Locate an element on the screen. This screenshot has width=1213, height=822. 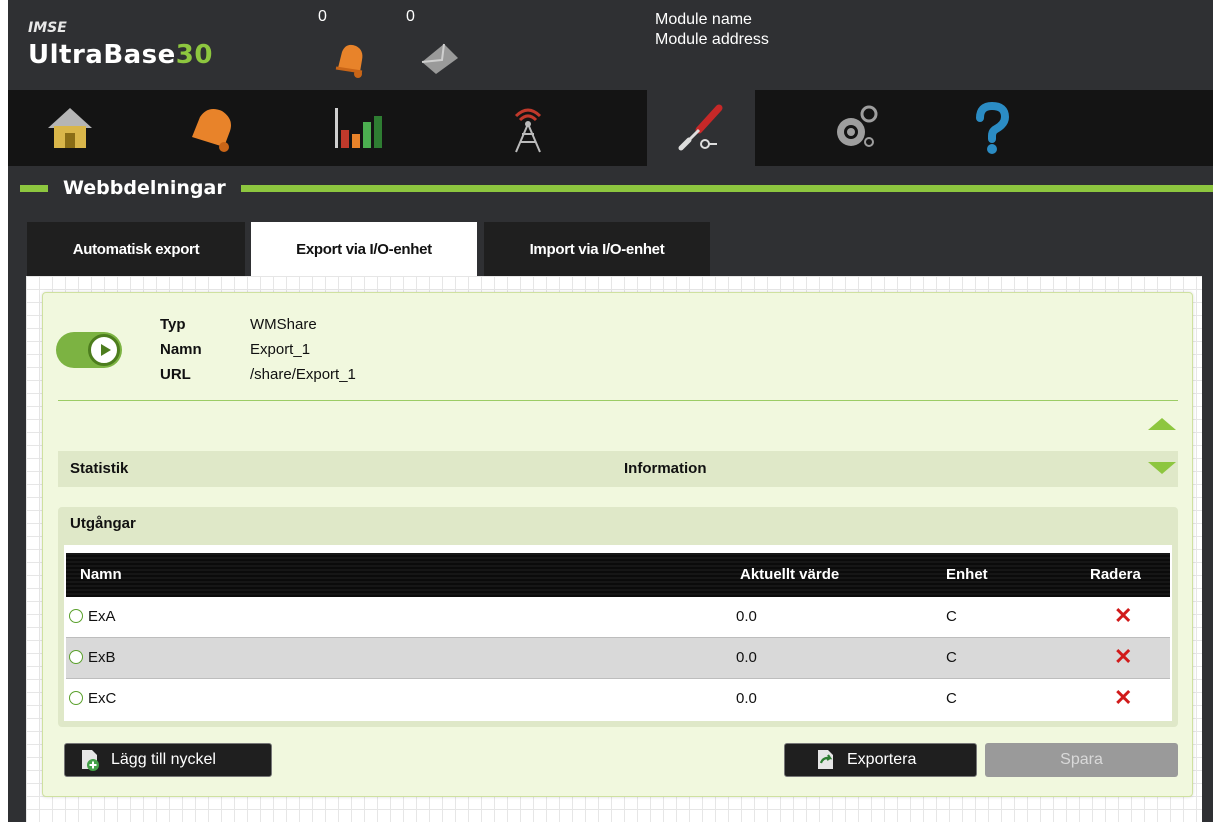
tools-icon is located at coordinates (700, 127).